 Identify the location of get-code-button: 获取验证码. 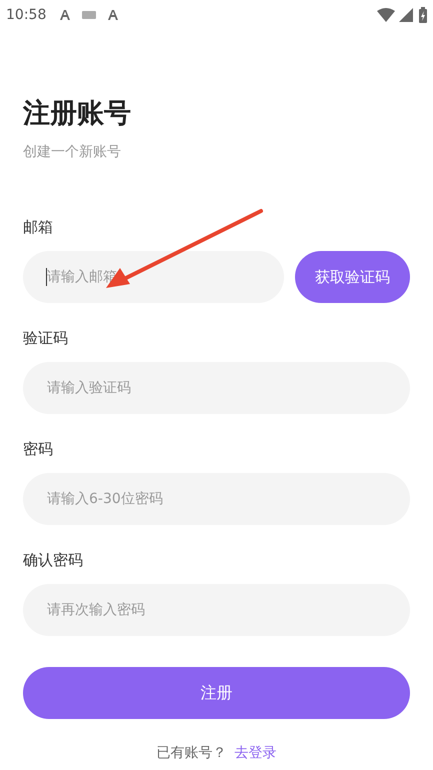
(352, 277).